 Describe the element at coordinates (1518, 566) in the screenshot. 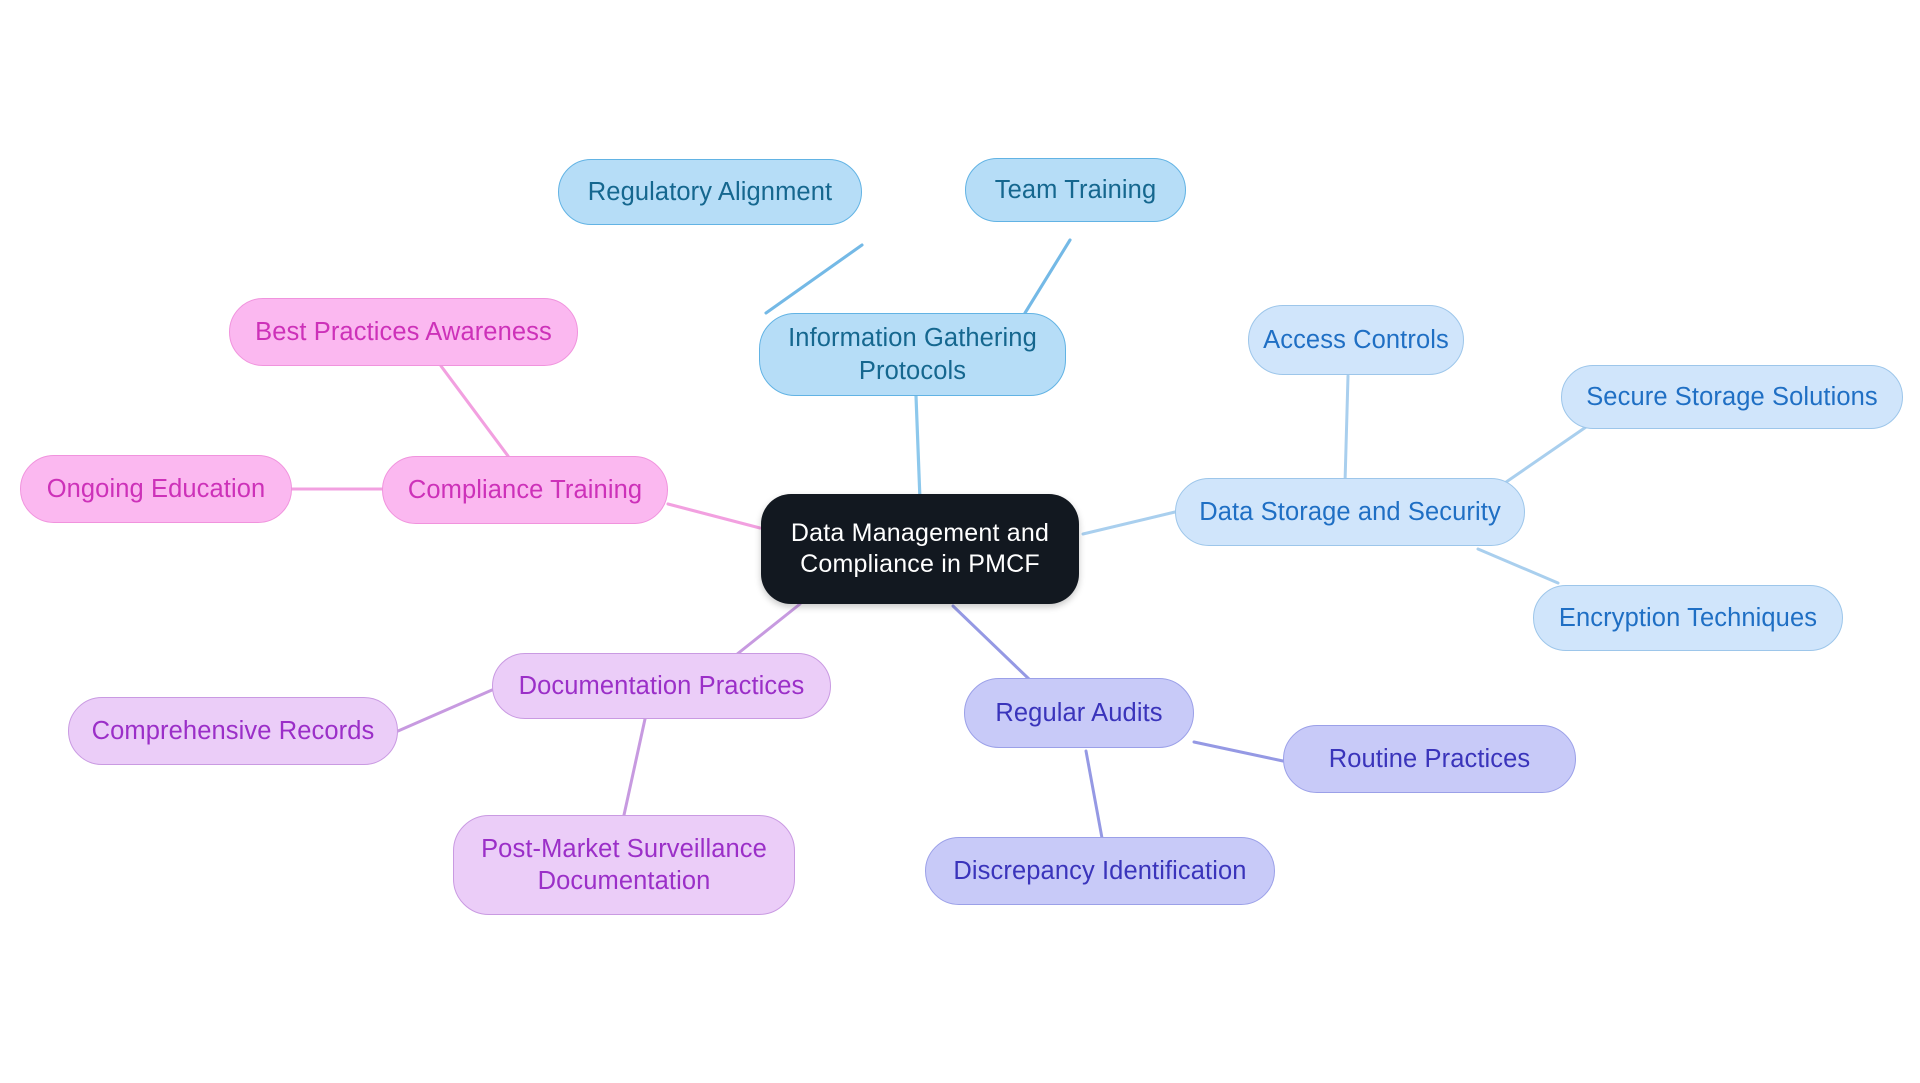

I see `edge-data-storage-and-security-encryption-techniques` at that location.